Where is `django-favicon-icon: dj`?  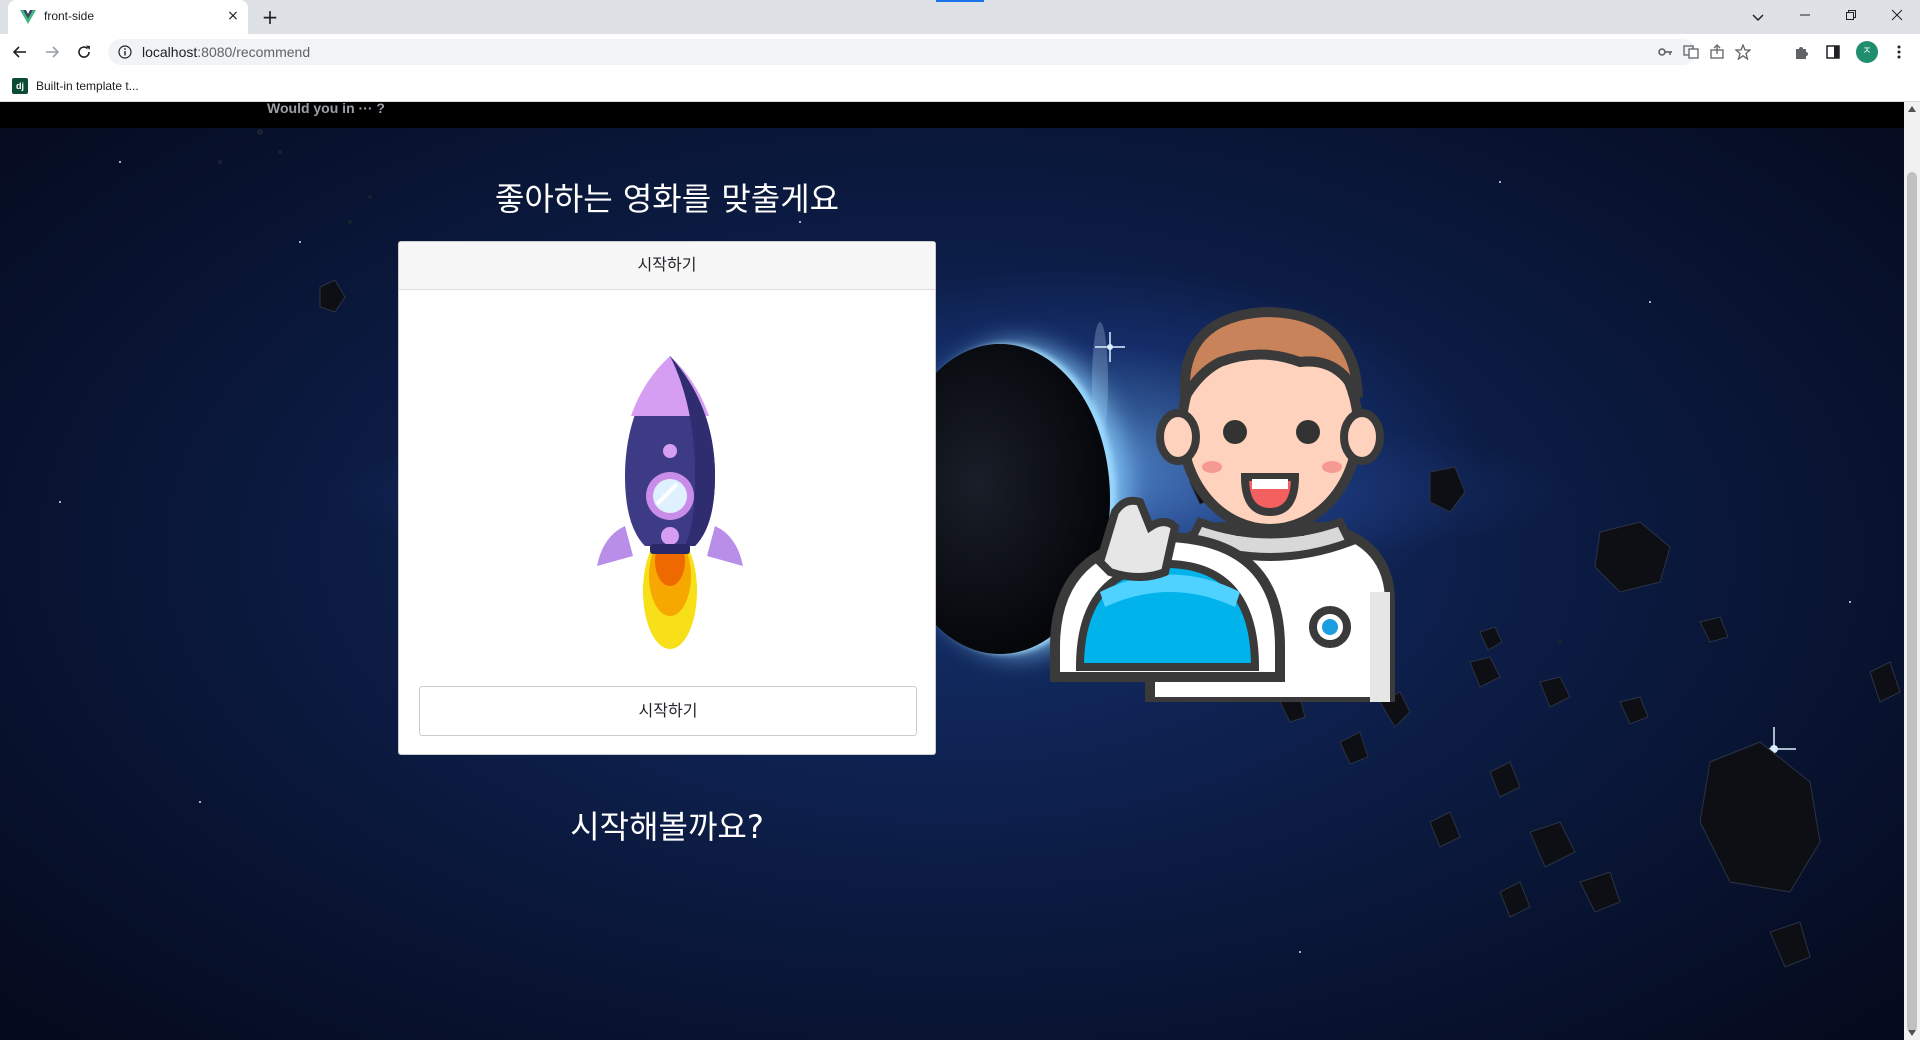 django-favicon-icon: dj is located at coordinates (20, 86).